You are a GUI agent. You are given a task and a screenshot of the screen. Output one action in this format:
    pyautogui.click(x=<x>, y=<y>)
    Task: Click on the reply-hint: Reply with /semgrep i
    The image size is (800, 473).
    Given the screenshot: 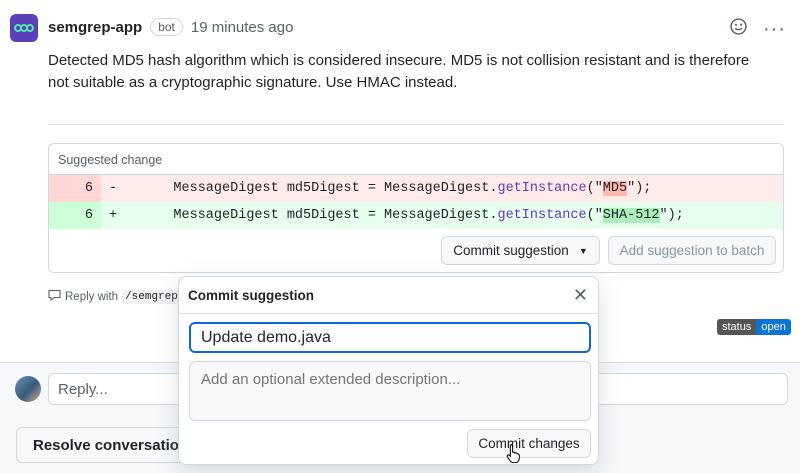 What is the action you would take?
    pyautogui.click(x=121, y=296)
    